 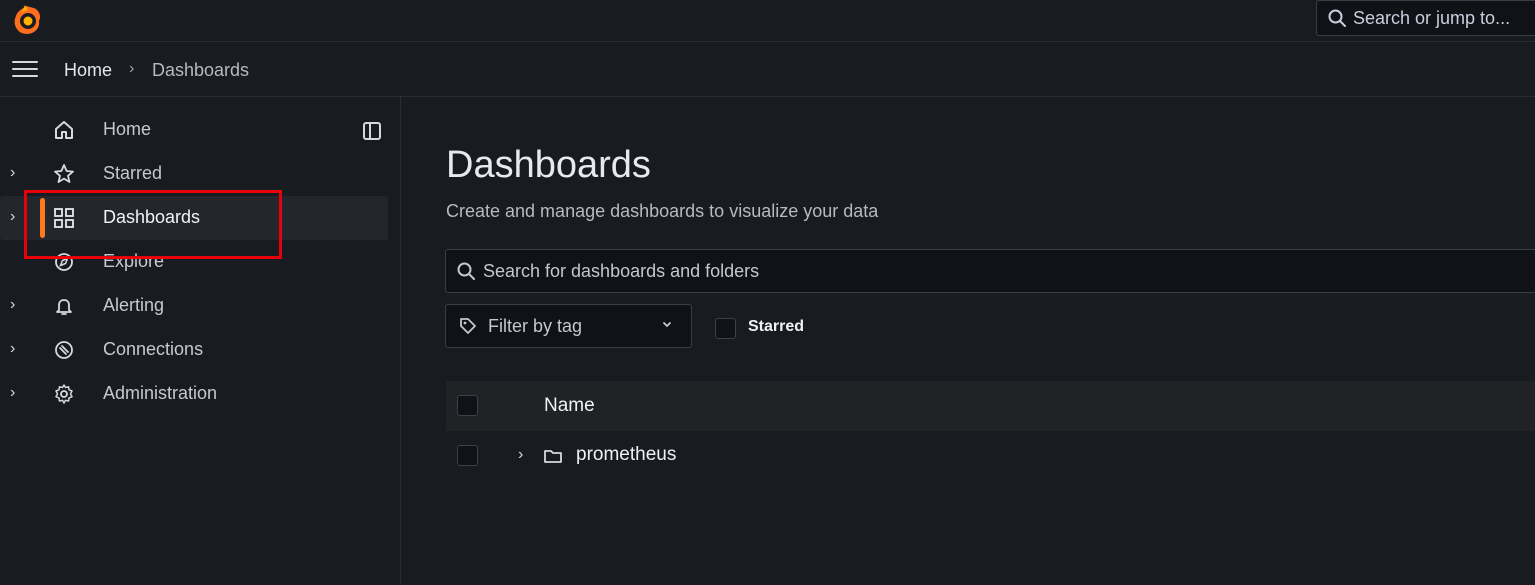 What do you see at coordinates (134, 305) in the screenshot?
I see `sidebar-item-label: Alerting` at bounding box center [134, 305].